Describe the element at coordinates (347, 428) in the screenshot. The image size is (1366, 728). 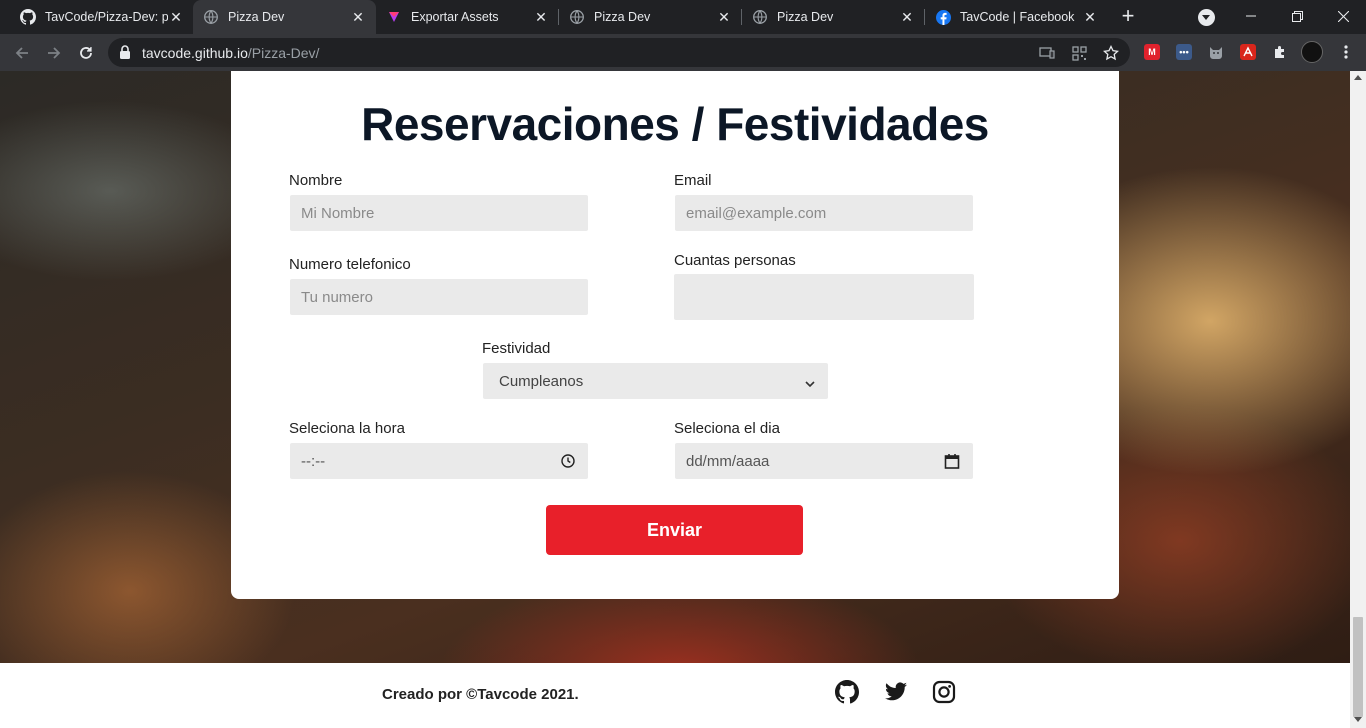
I see `time-label: Seleciona la hora` at that location.